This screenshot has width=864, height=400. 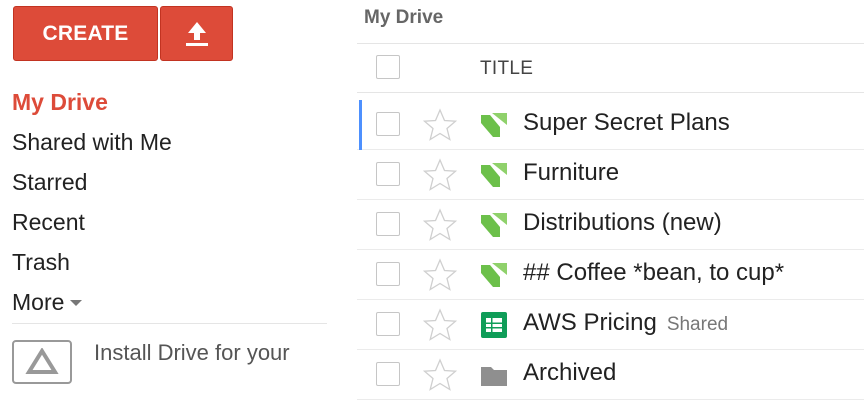 What do you see at coordinates (571, 173) in the screenshot?
I see `file-name: Furniture` at bounding box center [571, 173].